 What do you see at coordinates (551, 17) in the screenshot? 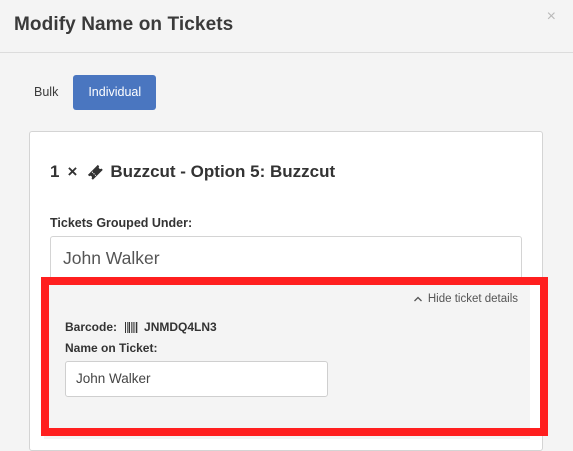
I see `close-icon: ×` at bounding box center [551, 17].